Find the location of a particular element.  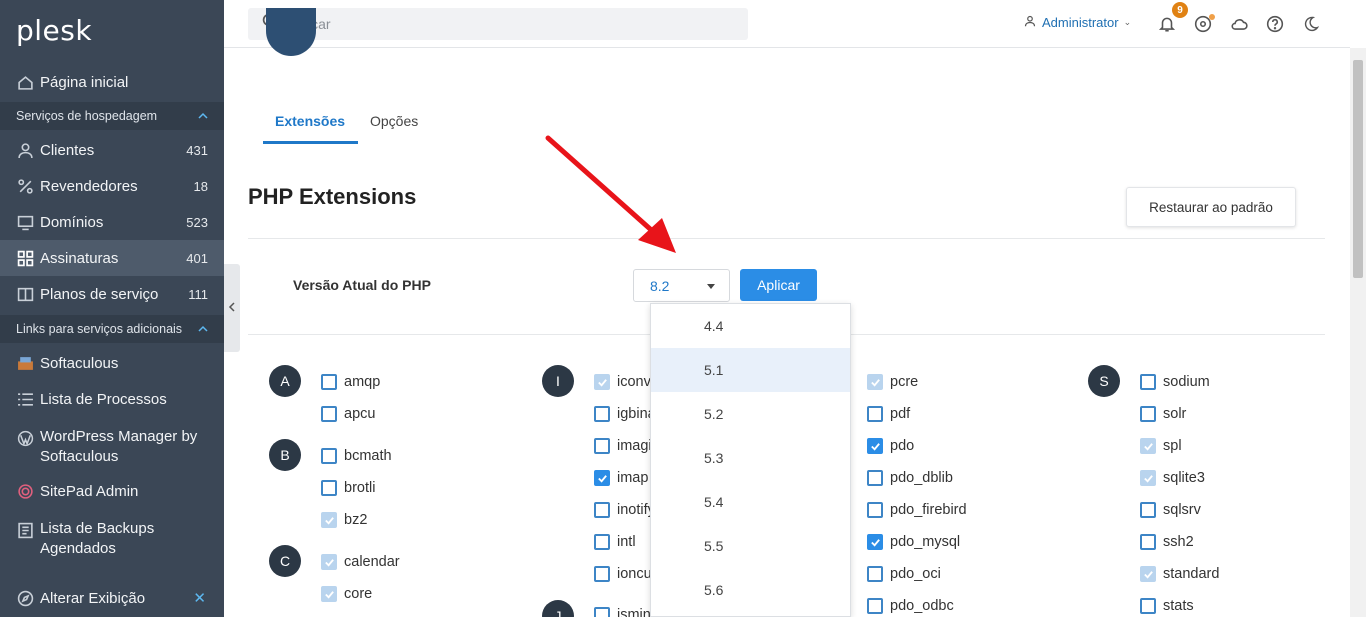

dropdown-option: 5.6 is located at coordinates (750, 590).